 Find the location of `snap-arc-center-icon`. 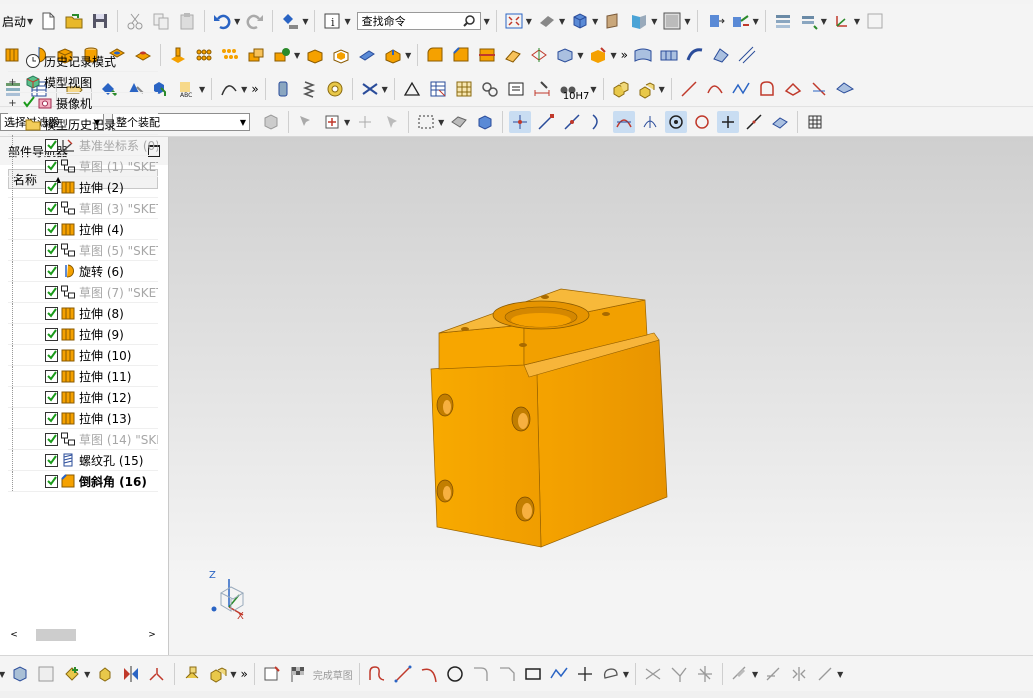

snap-arc-center-icon is located at coordinates (650, 122).